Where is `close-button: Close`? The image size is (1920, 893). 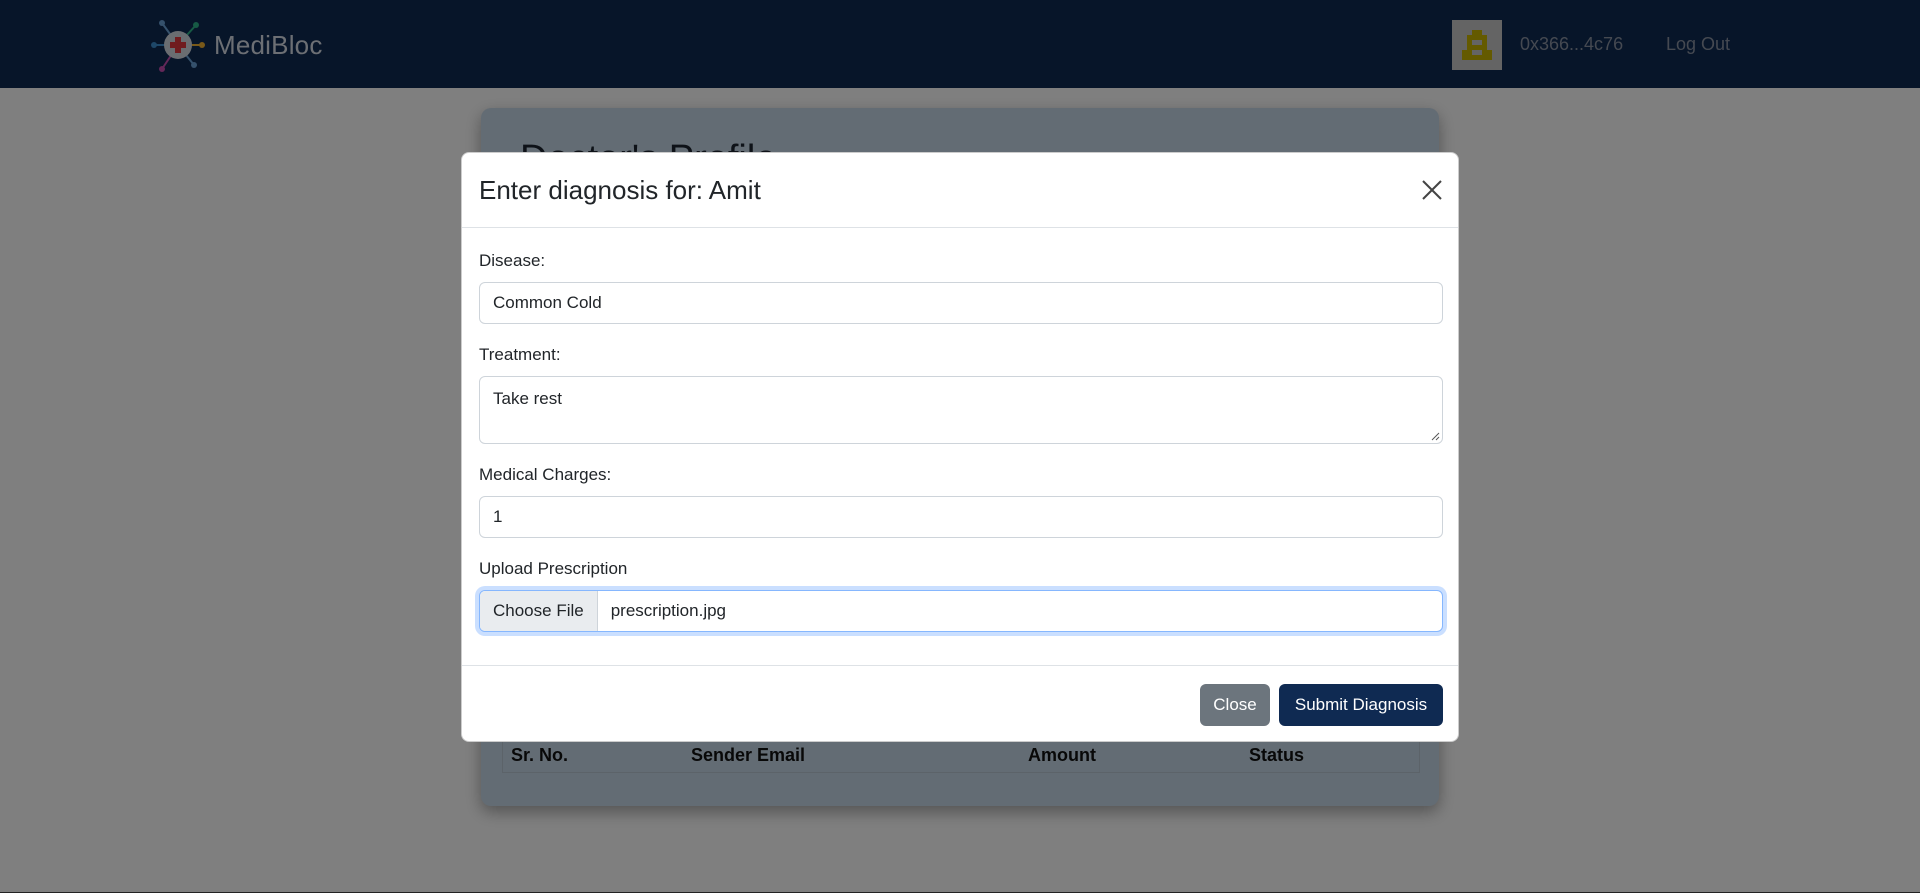
close-button: Close is located at coordinates (1235, 705).